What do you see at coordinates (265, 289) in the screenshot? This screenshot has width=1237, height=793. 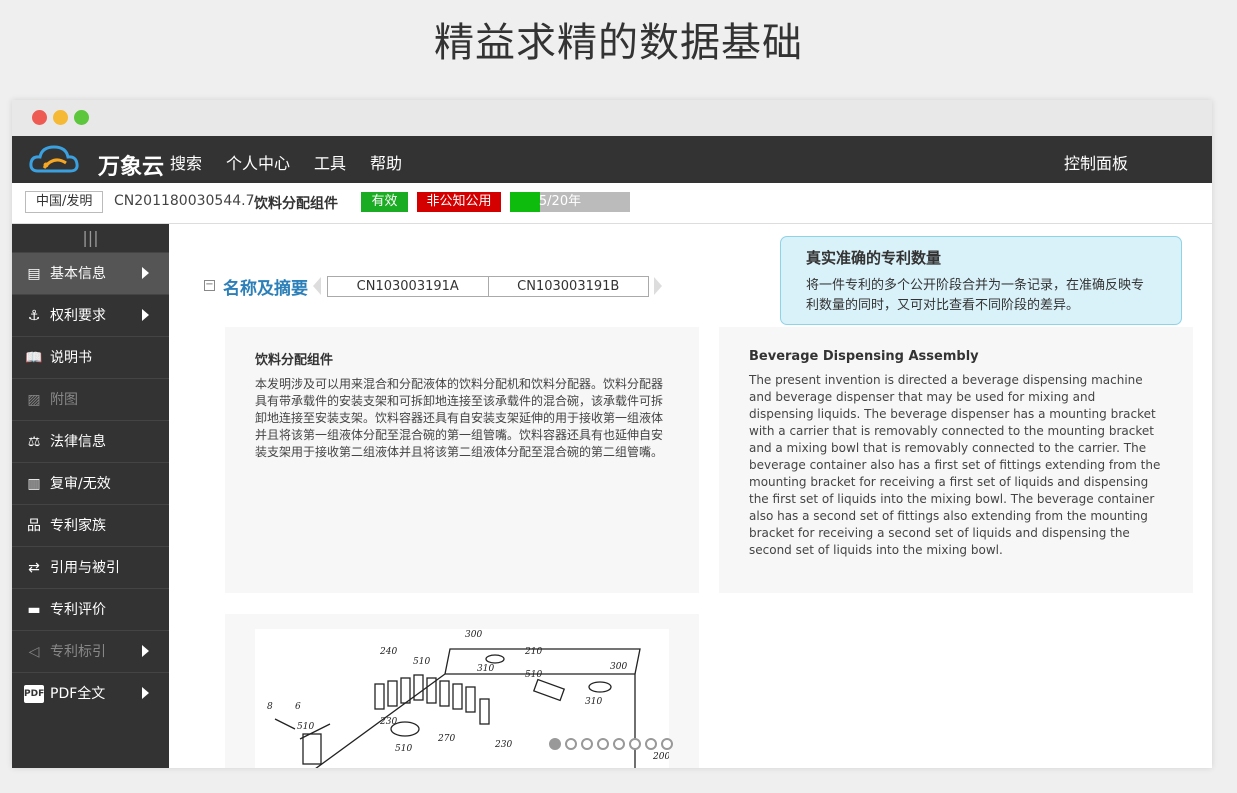 I see `section-title: 名称及摘要` at bounding box center [265, 289].